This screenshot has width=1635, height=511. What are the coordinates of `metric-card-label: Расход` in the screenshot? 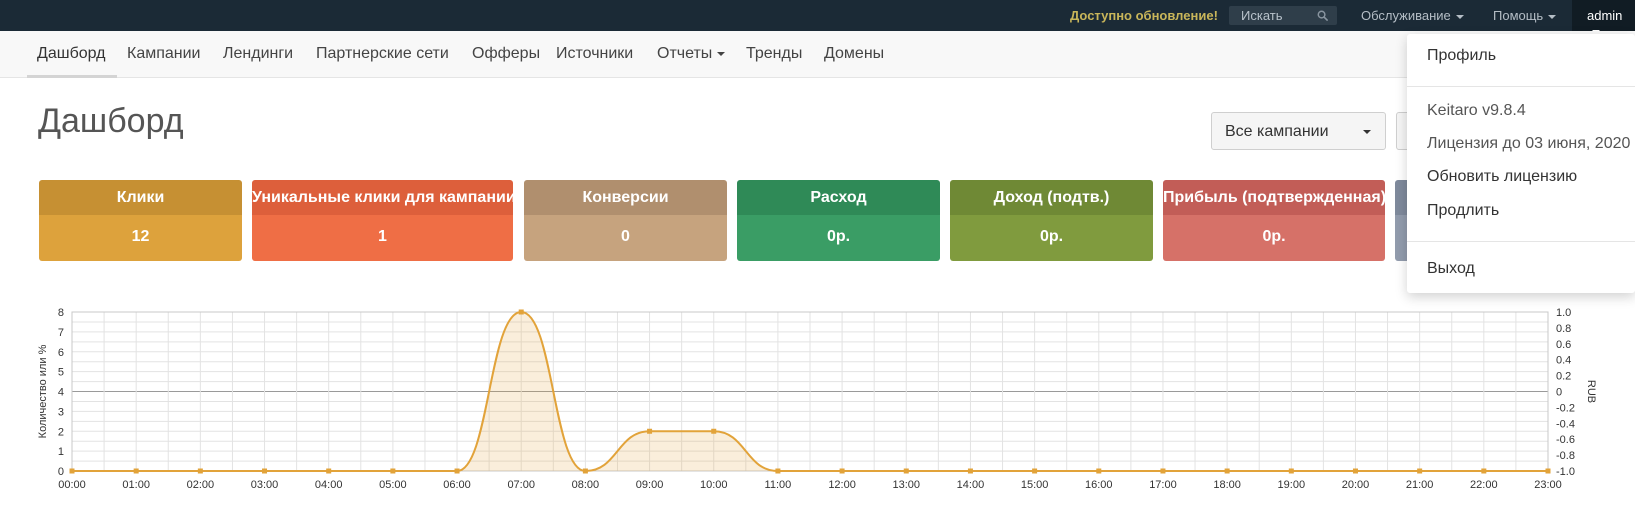 It's located at (838, 197).